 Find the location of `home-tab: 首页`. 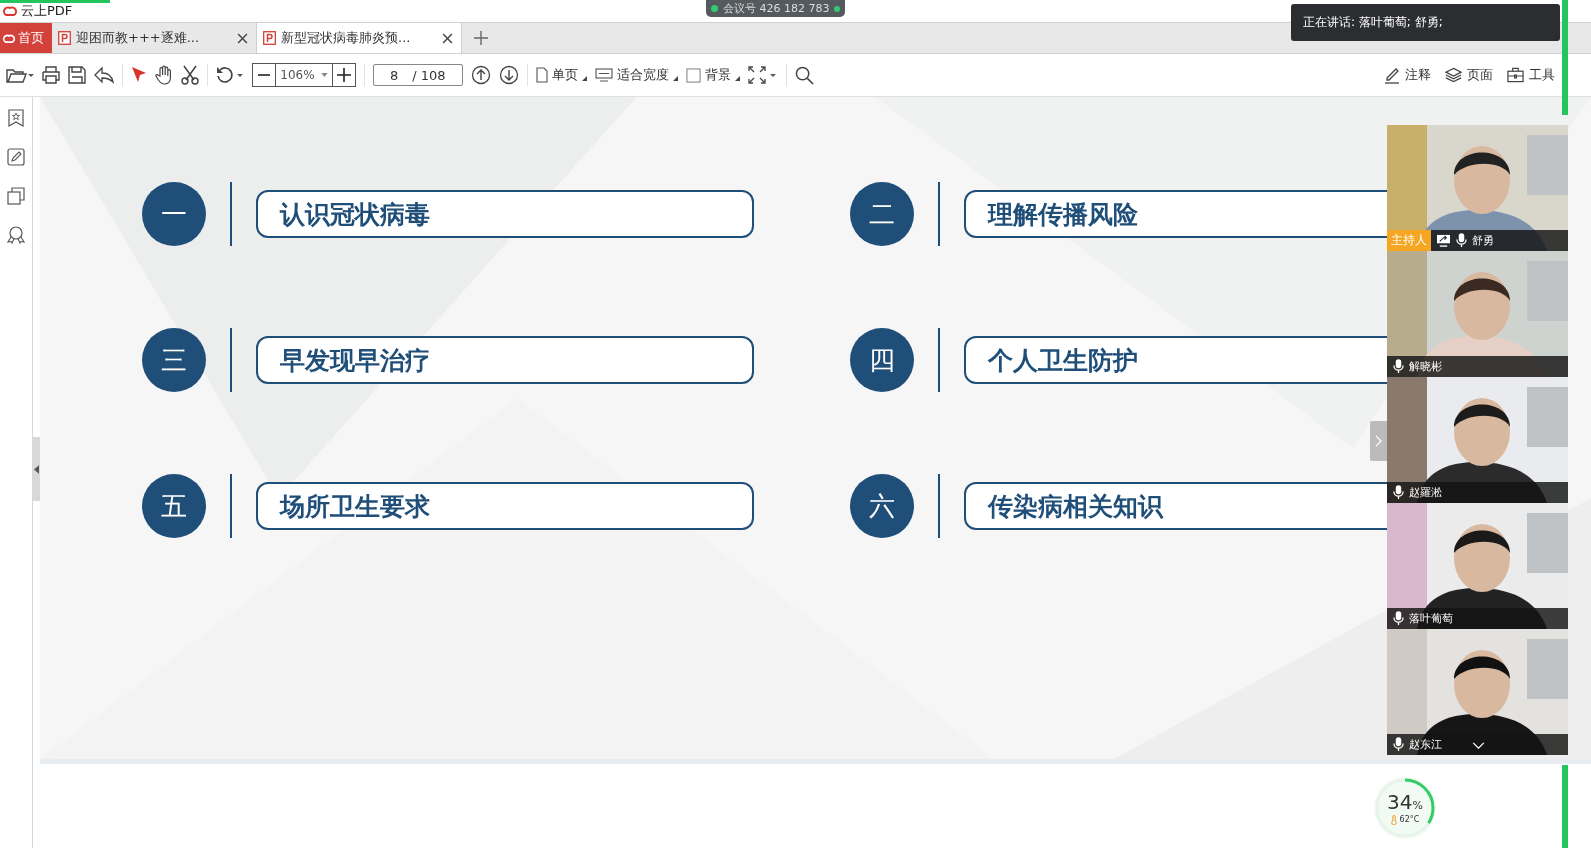

home-tab: 首页 is located at coordinates (26, 38).